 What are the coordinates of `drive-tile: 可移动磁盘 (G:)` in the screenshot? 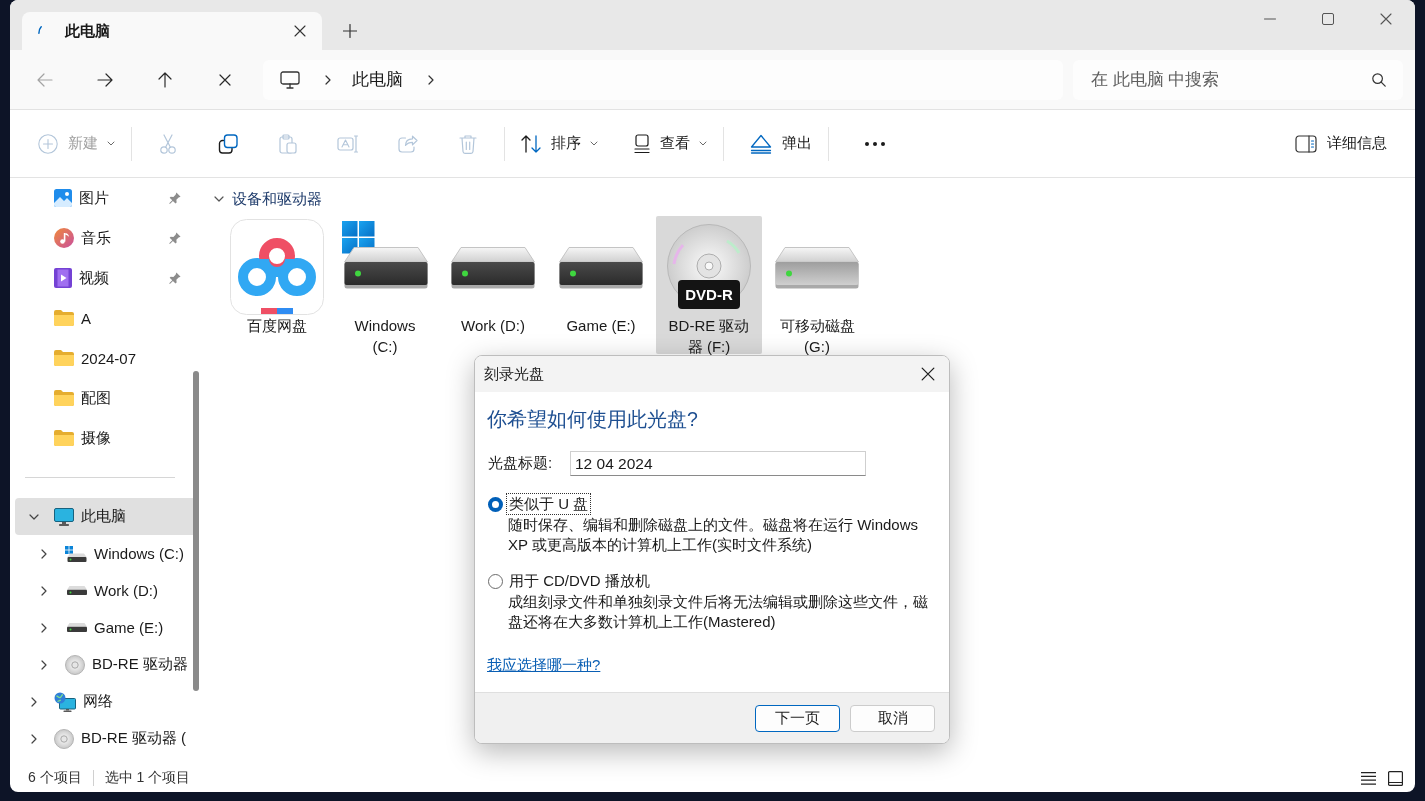 It's located at (817, 285).